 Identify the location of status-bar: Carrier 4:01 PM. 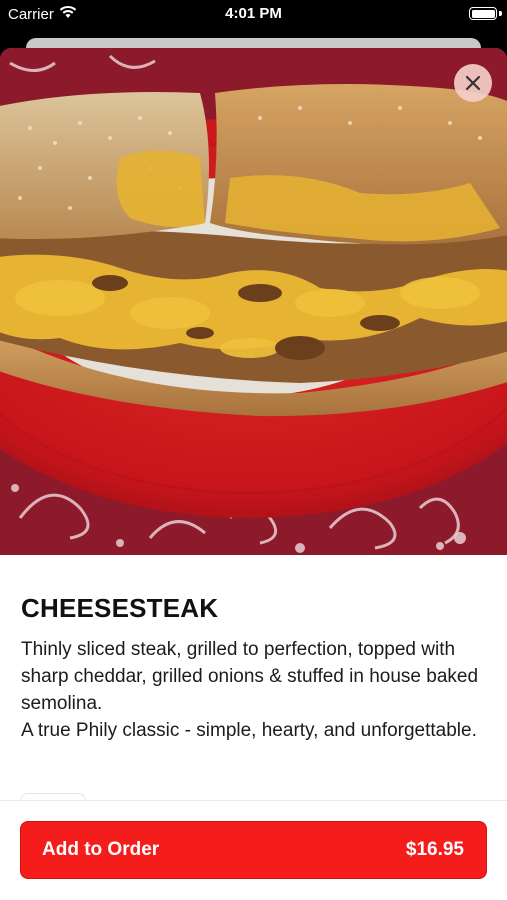
(253, 16).